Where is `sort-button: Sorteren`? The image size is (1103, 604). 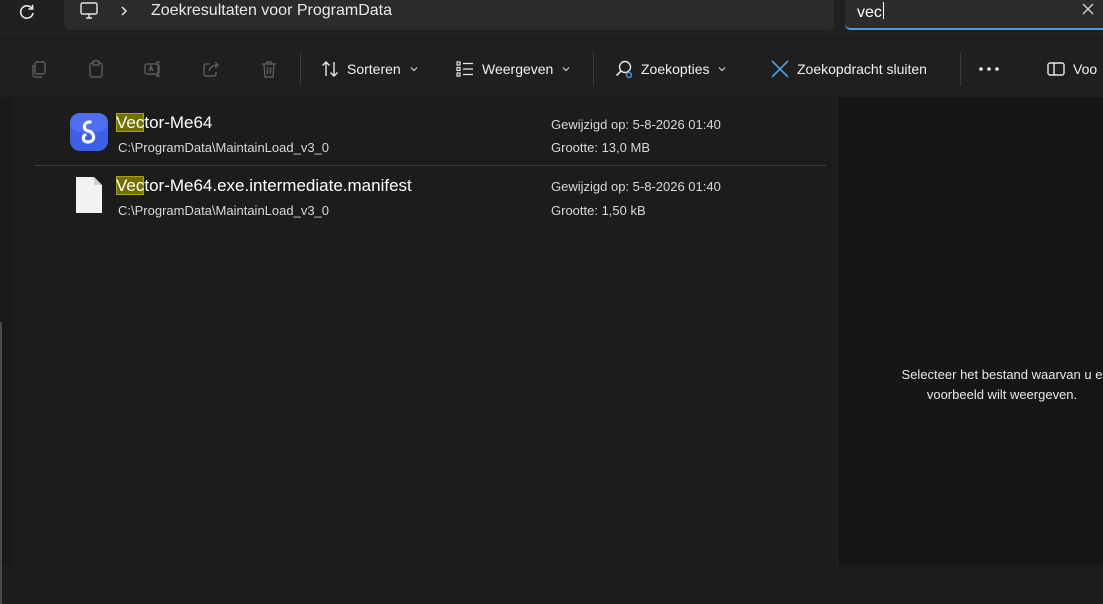 sort-button: Sorteren is located at coordinates (369, 69).